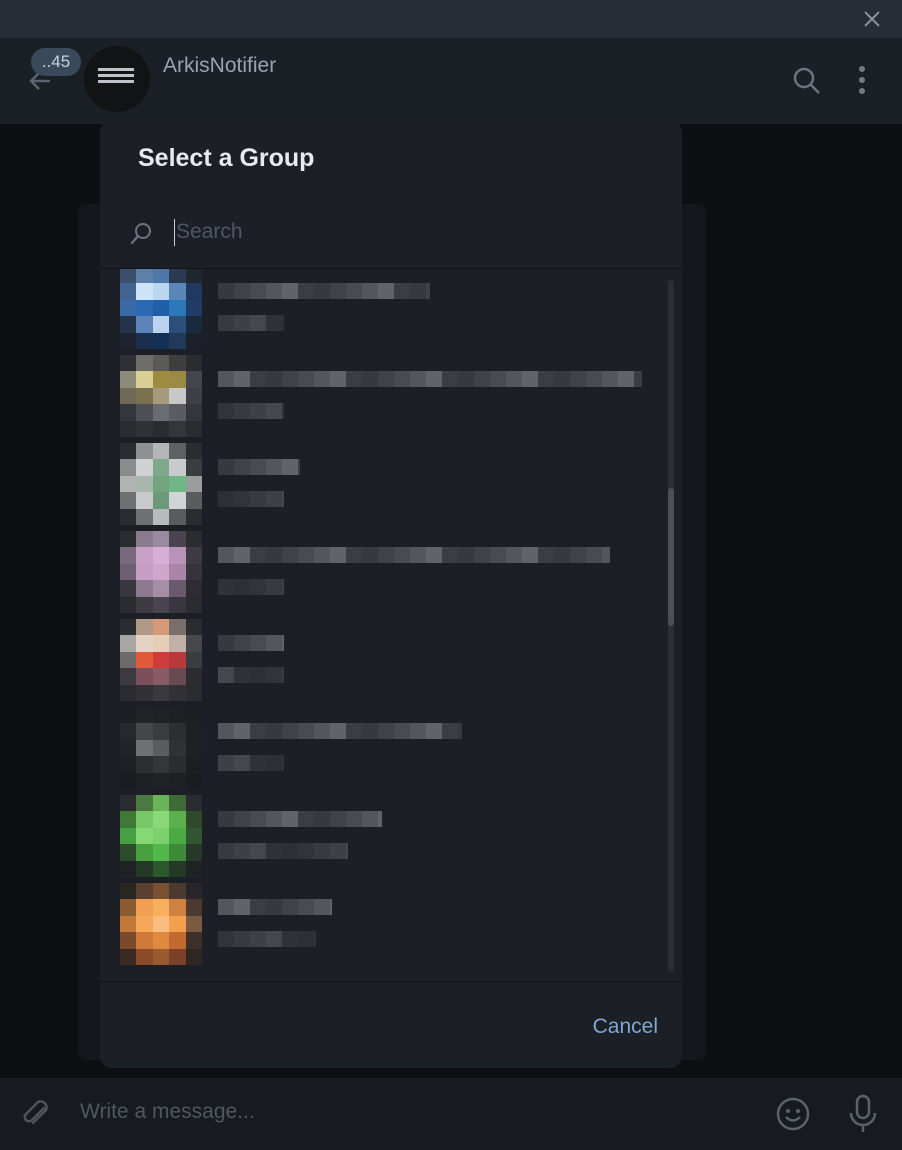 The width and height of the screenshot is (902, 1150). I want to click on more-vertical-icon, so click(863, 81).